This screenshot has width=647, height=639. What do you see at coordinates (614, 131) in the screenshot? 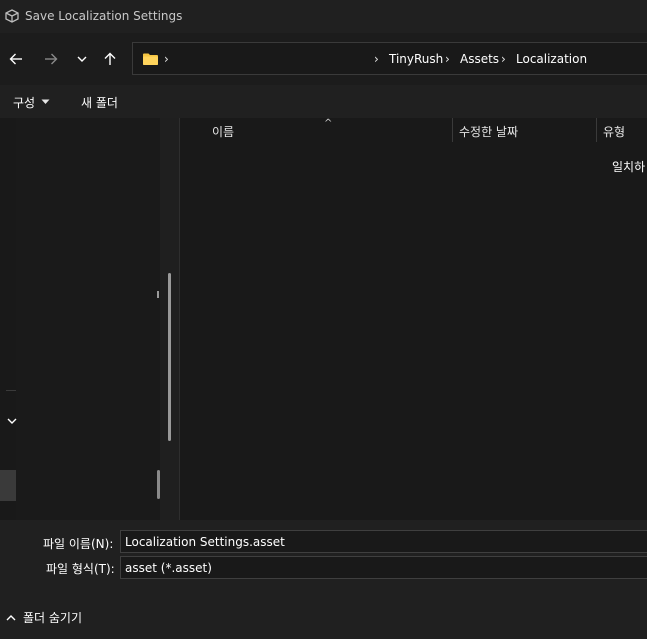
I see `column-header-type: 유형` at bounding box center [614, 131].